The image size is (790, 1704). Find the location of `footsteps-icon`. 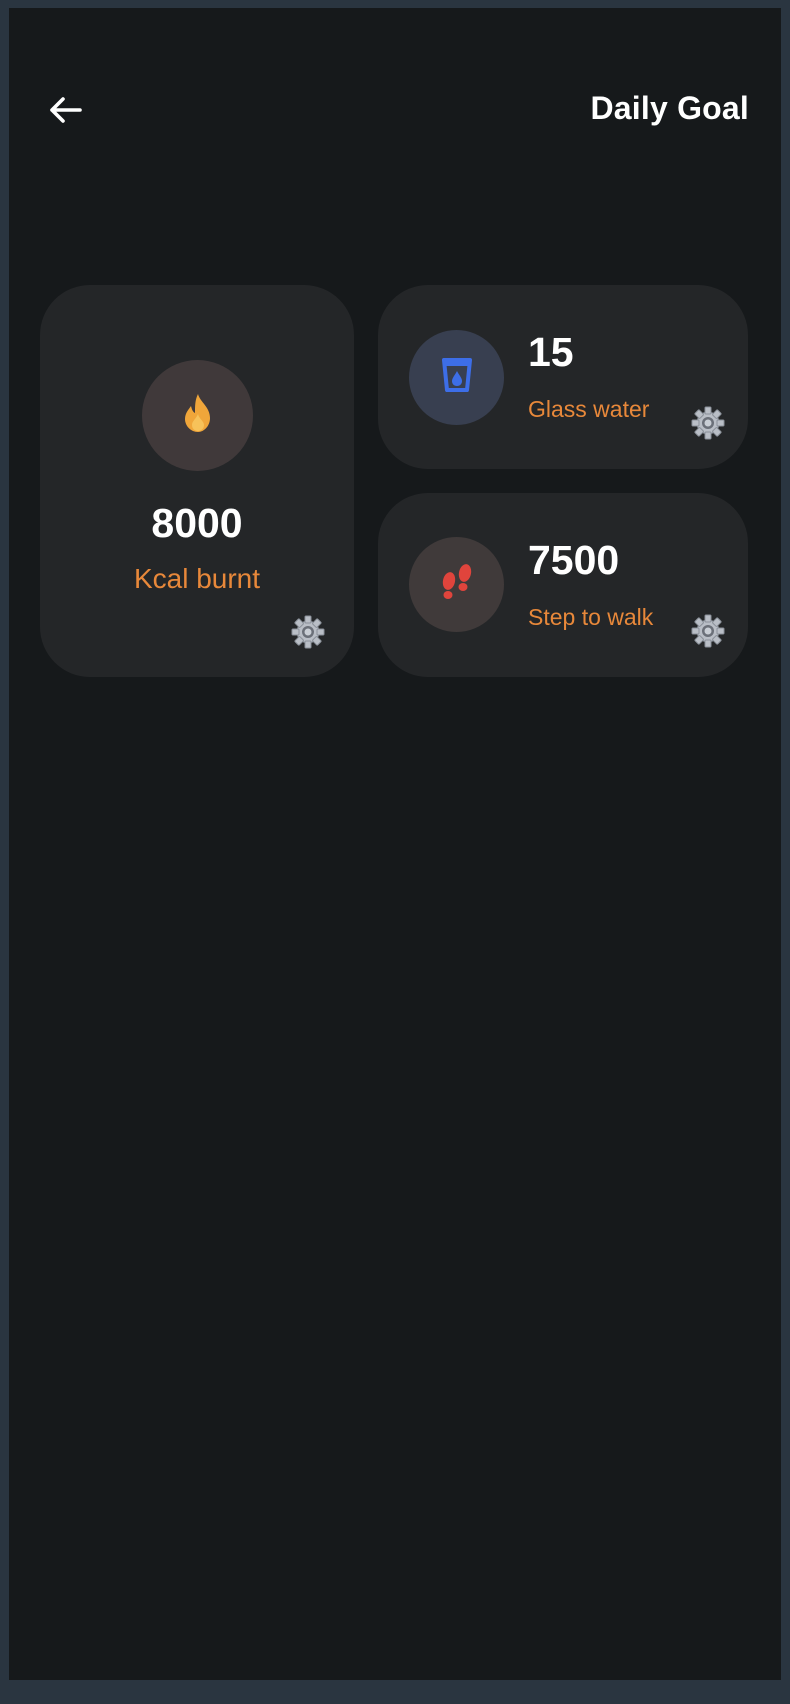

footsteps-icon is located at coordinates (457, 584).